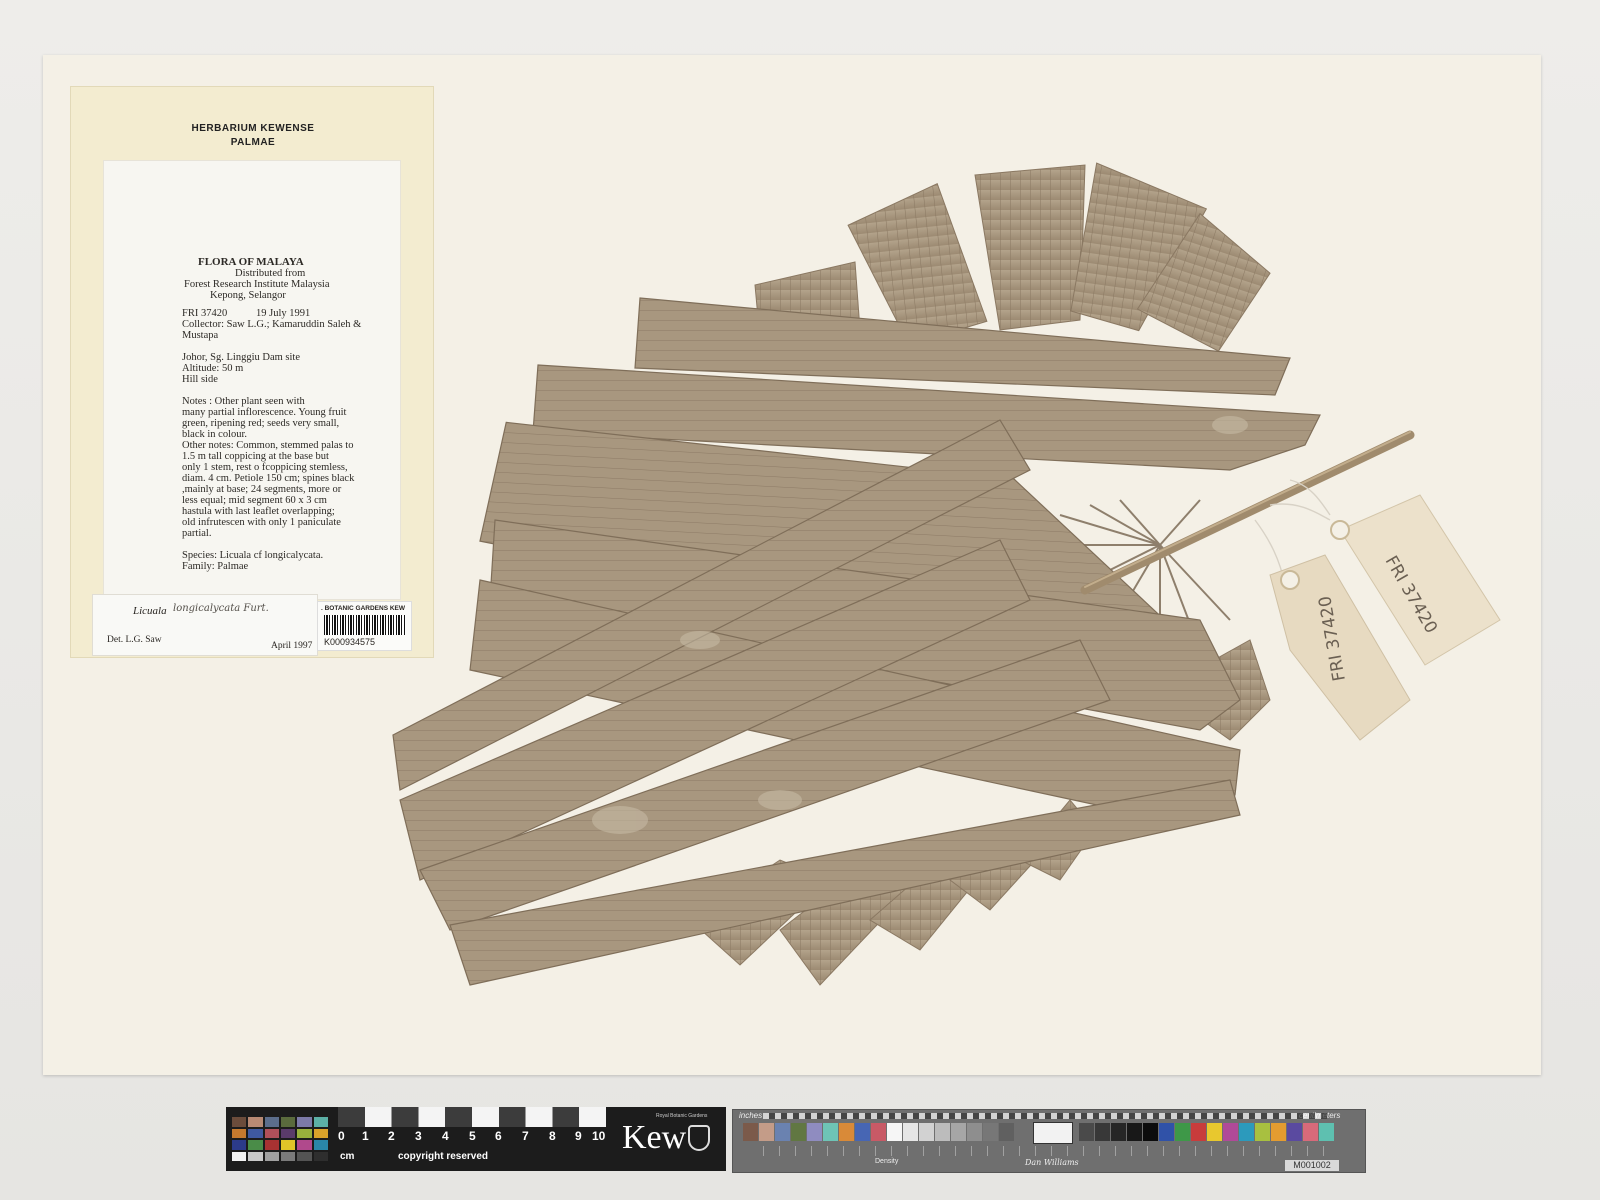  Describe the element at coordinates (445, 1136) in the screenshot. I see `ruler-number: 4` at that location.